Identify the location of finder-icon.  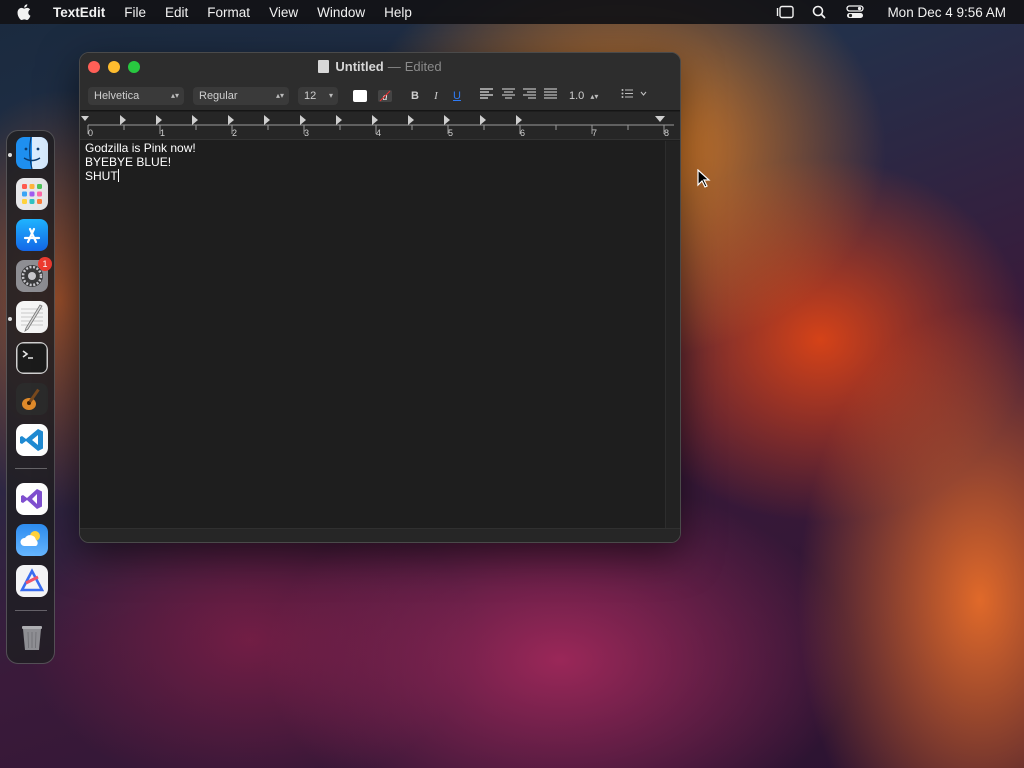
(32, 153).